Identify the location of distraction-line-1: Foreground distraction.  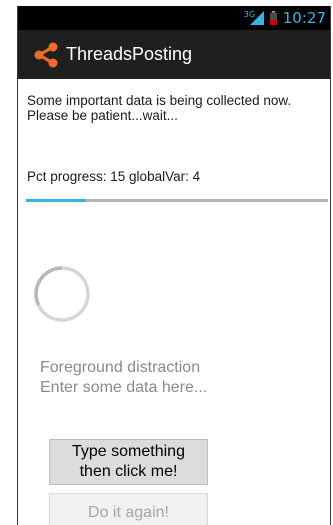
(120, 367).